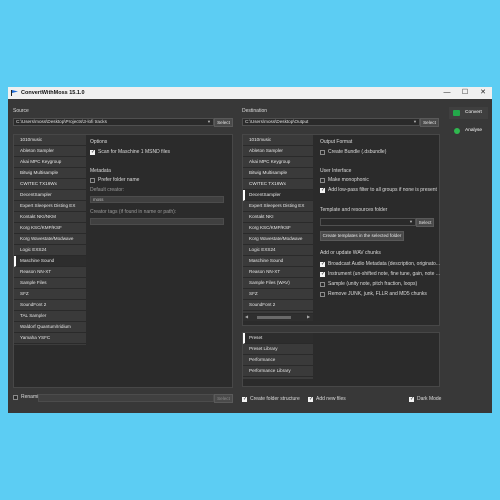 This screenshot has width=500, height=500. I want to click on source-format-item: SFZ, so click(50, 294).